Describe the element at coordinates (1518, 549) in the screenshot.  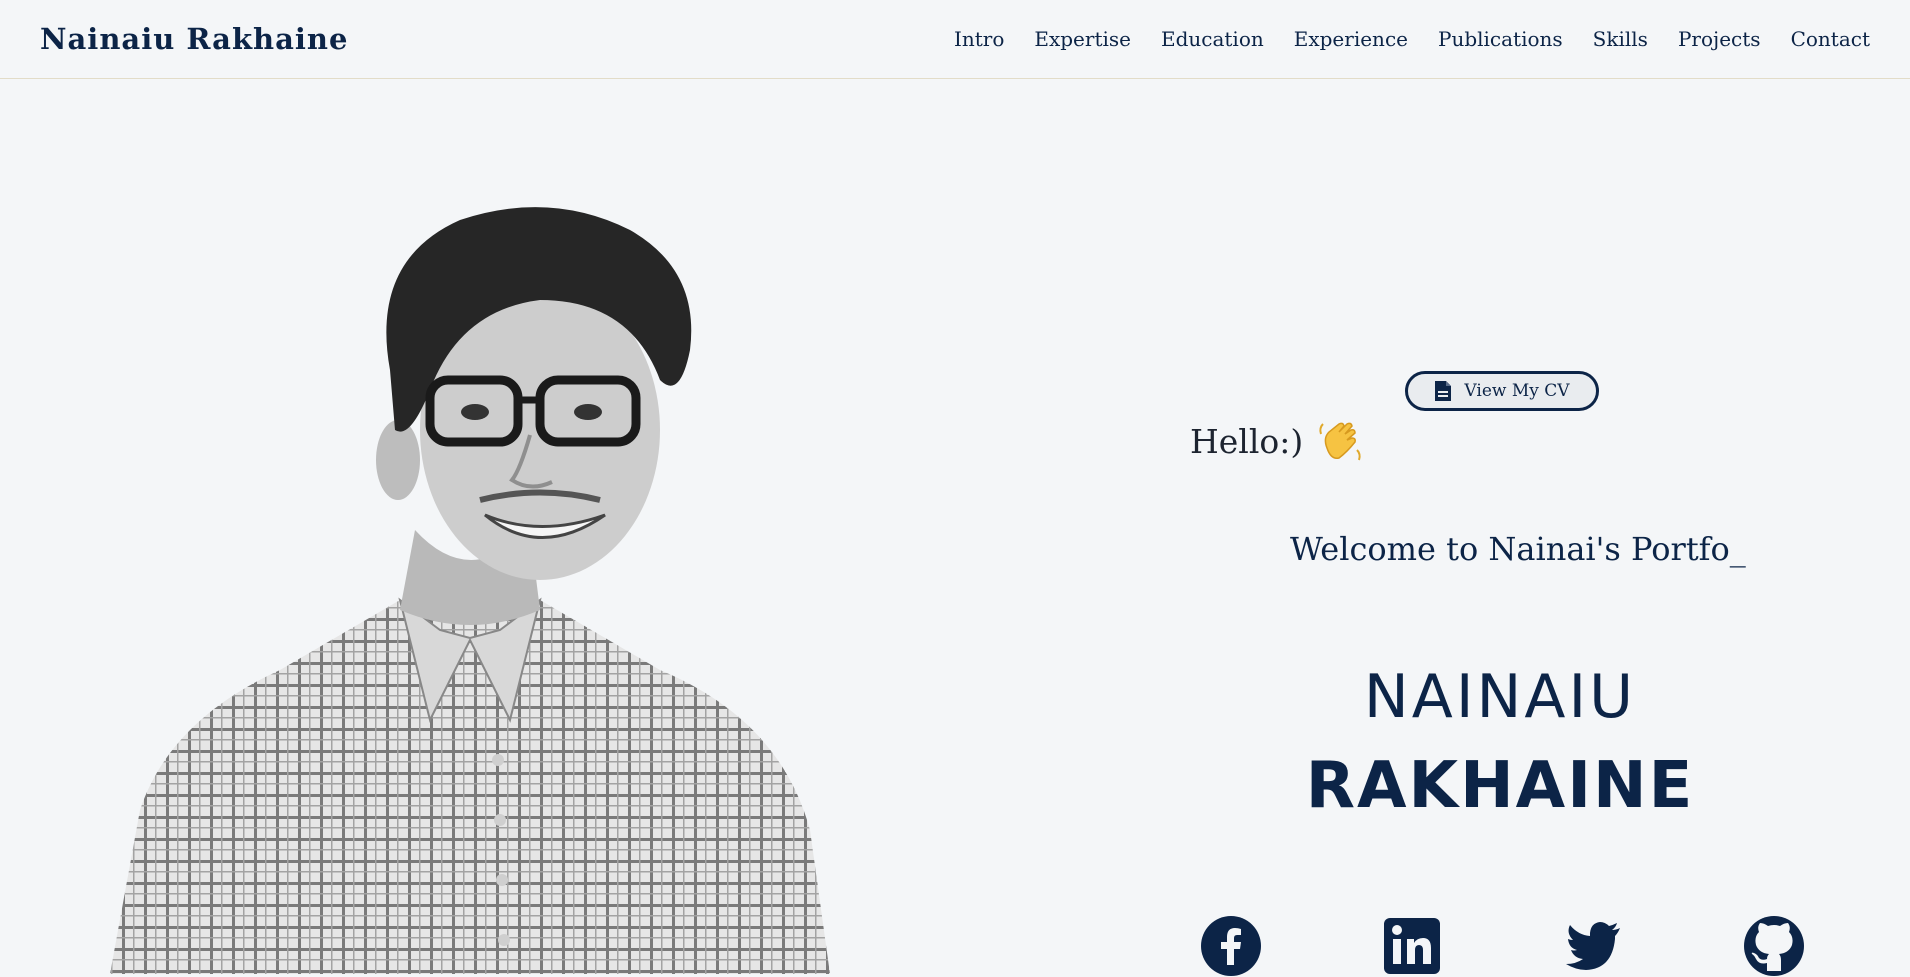
I see `welcome-text: Welcome to Nainai's Portfo_` at that location.